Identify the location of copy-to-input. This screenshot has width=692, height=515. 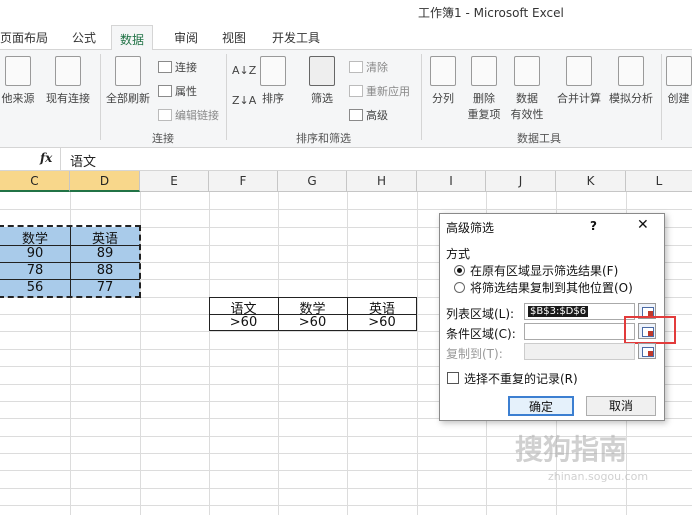
(579, 351).